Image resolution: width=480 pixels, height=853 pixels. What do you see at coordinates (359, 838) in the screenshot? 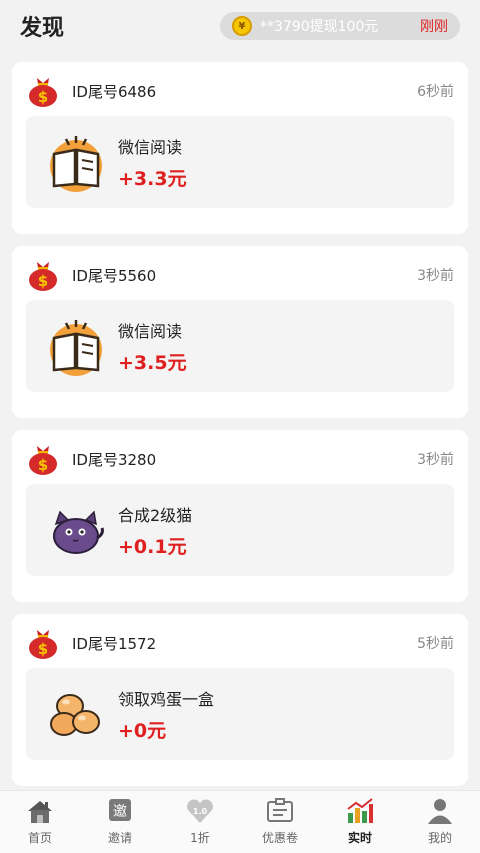
I see `tab-label: 实时` at bounding box center [359, 838].